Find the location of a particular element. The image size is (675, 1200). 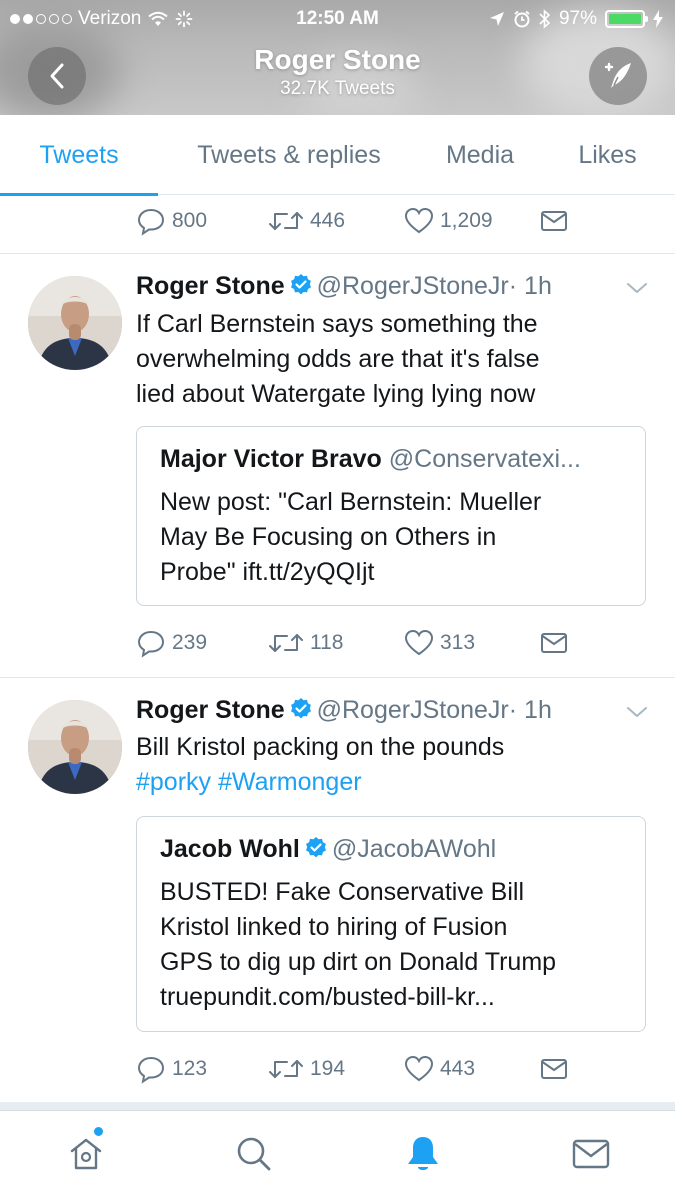

notifications-bell-icon is located at coordinates (423, 1153).